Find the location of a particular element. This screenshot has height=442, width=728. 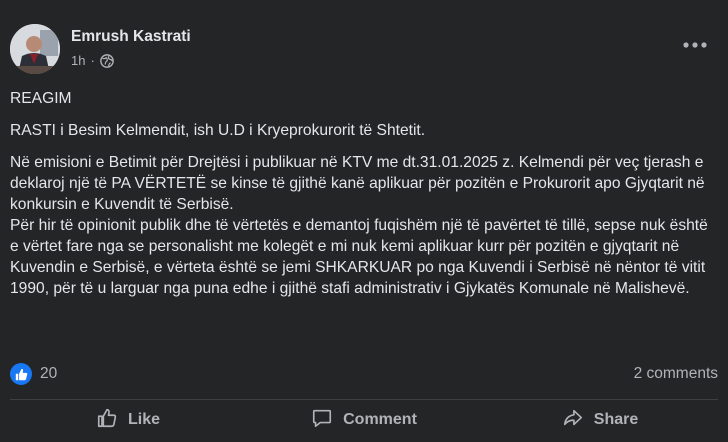

author-name: Emrush Kastrati is located at coordinates (131, 37).